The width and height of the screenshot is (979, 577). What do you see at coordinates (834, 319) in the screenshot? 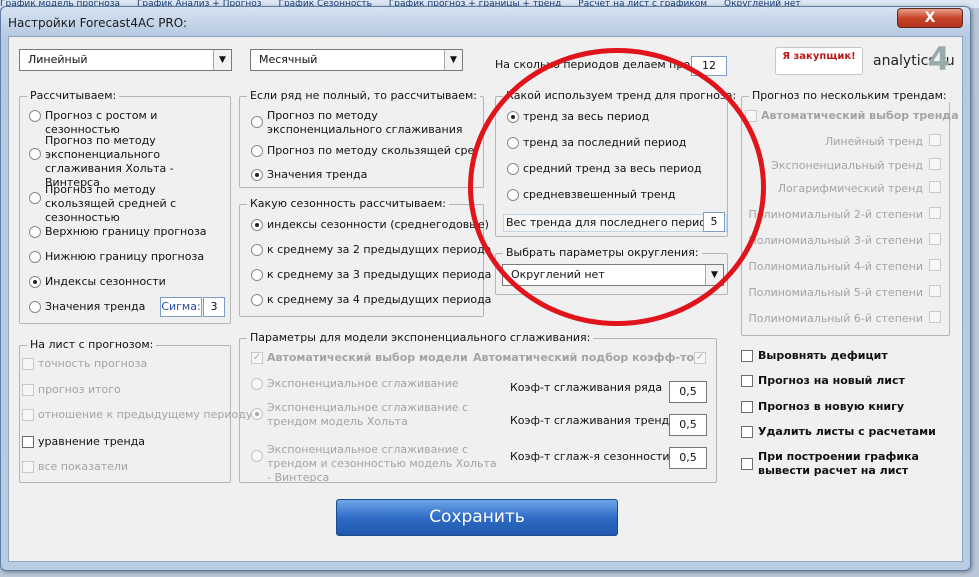
I see `multi-trend-option: Полиномиальный 6-й степени` at bounding box center [834, 319].